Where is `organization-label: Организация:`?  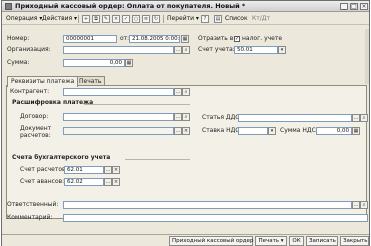 organization-label: Организация: is located at coordinates (29, 49).